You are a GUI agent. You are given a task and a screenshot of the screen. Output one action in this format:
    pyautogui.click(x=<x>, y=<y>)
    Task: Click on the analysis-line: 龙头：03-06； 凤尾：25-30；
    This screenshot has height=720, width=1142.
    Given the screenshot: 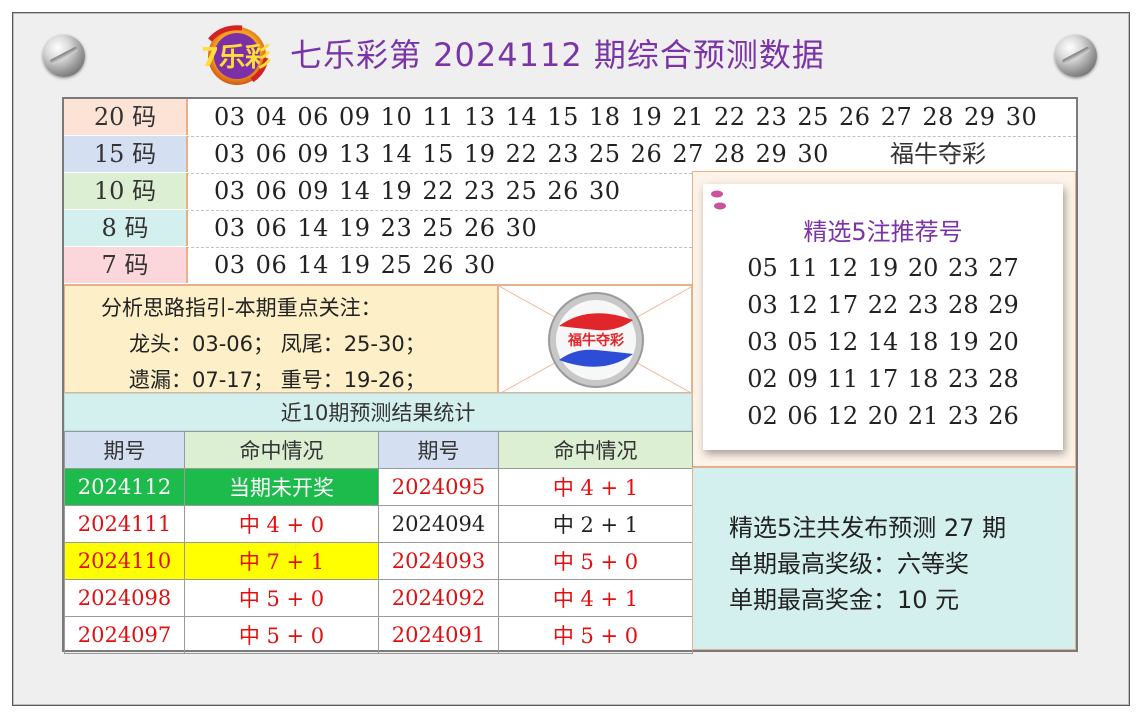 What is the action you would take?
    pyautogui.click(x=277, y=344)
    